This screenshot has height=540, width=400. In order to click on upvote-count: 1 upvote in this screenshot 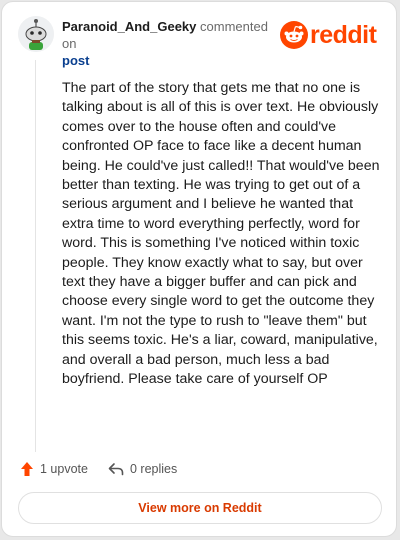, I will do `click(64, 469)`.